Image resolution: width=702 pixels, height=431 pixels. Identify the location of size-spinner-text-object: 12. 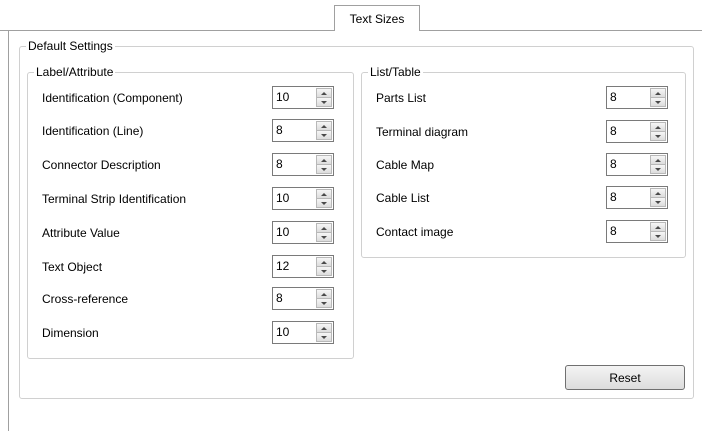
(303, 266).